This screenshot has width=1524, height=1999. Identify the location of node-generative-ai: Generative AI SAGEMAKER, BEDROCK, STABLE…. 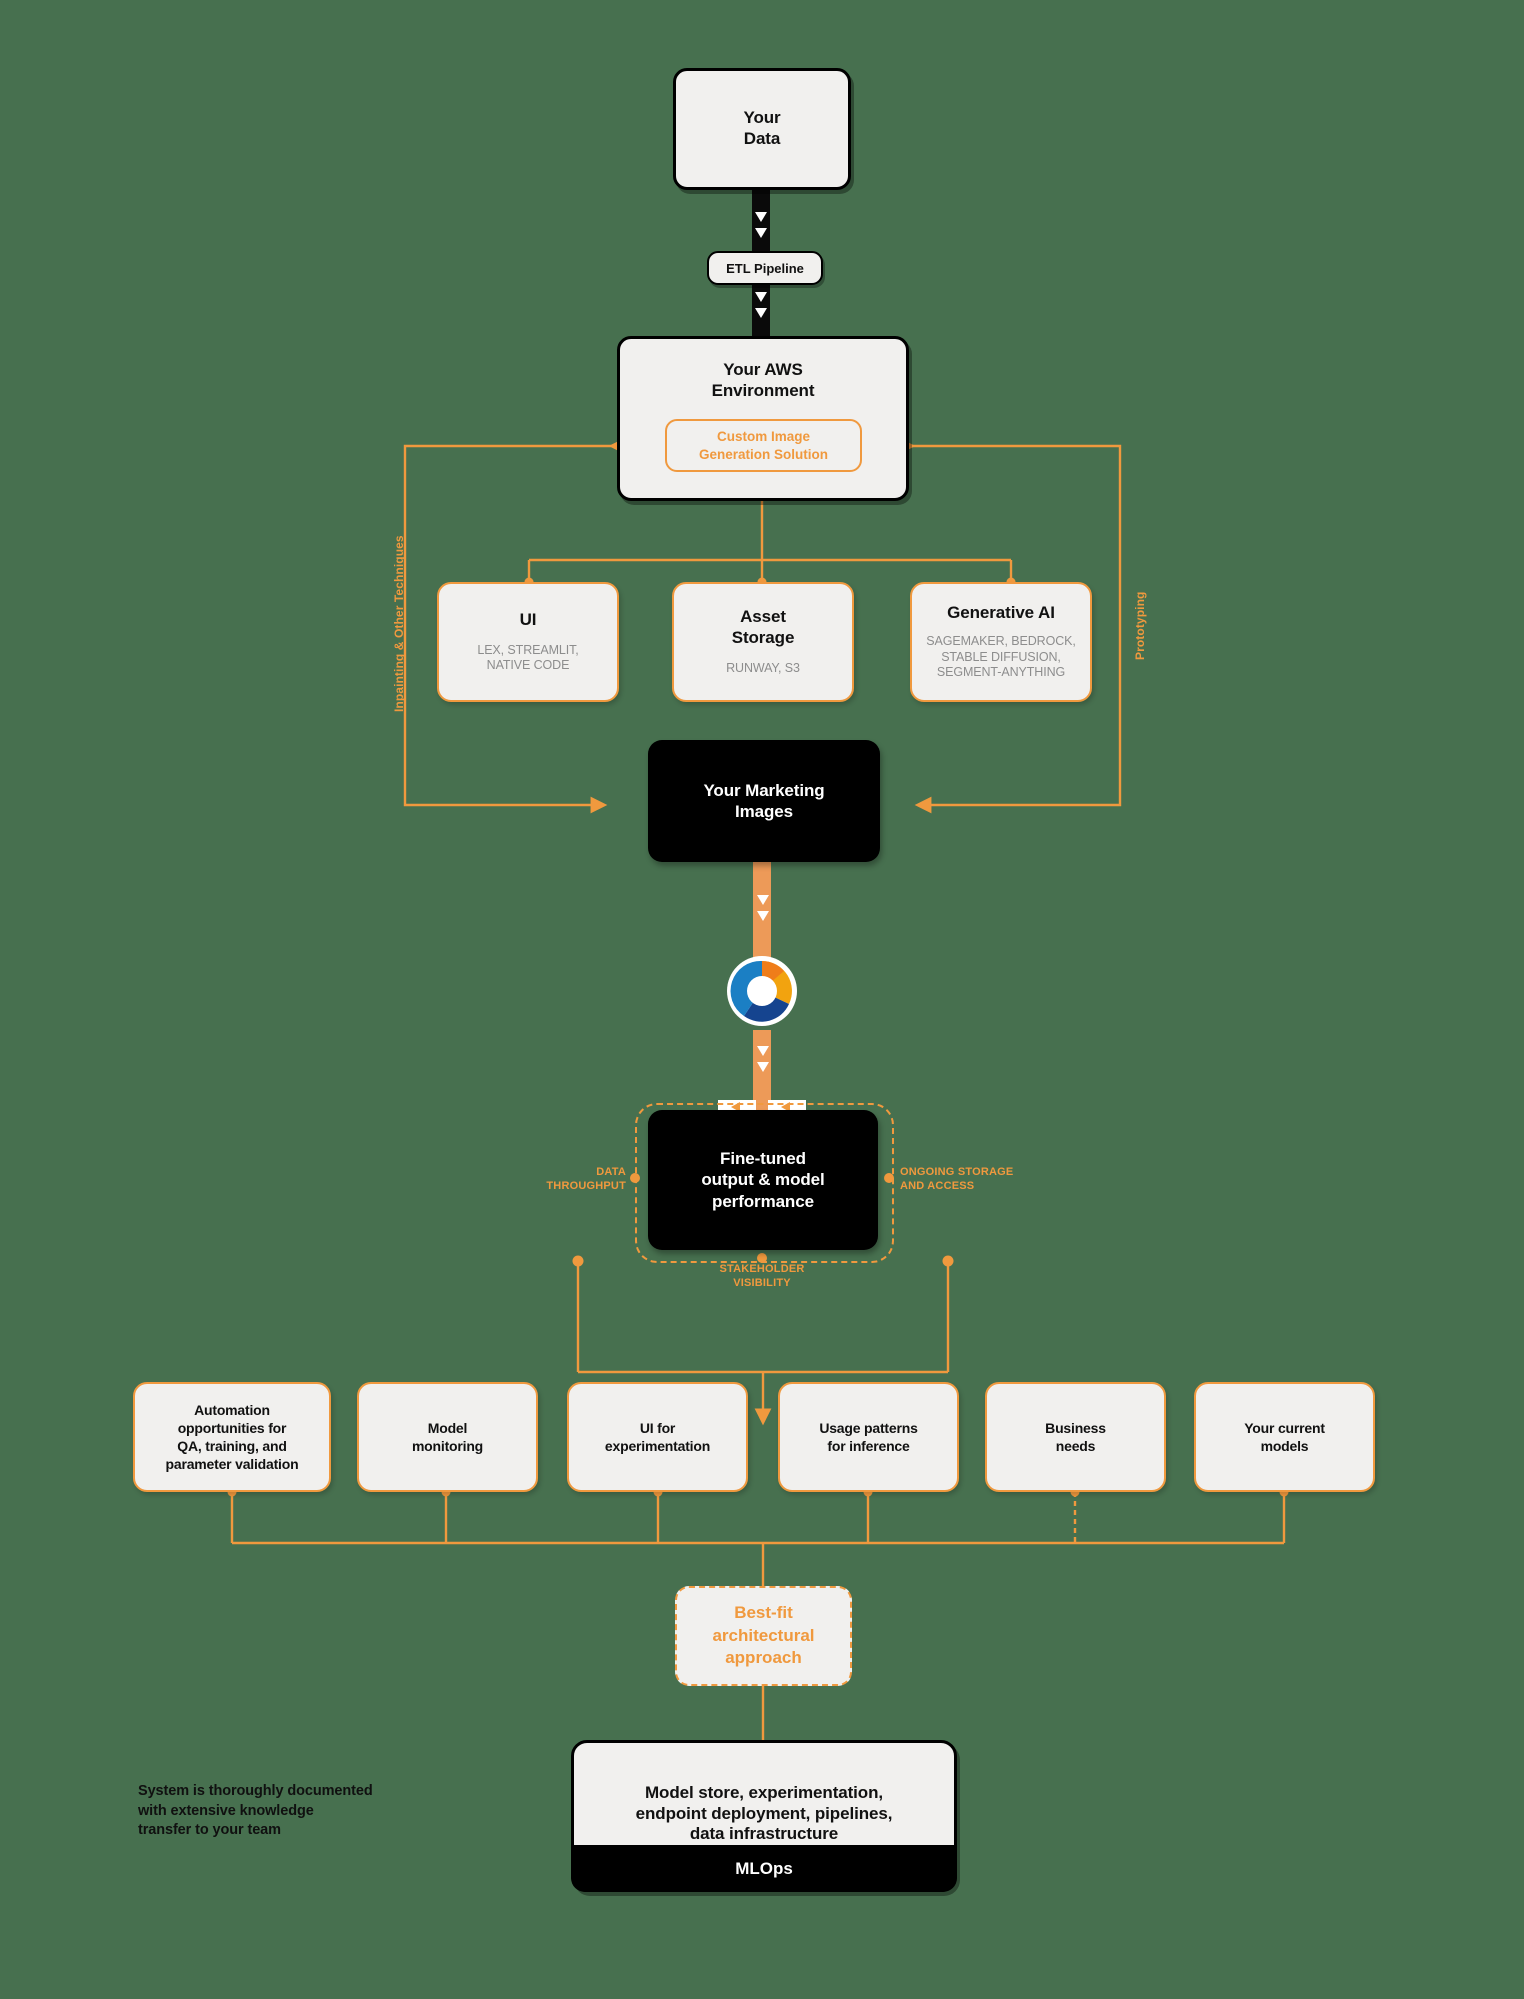
(1001, 642).